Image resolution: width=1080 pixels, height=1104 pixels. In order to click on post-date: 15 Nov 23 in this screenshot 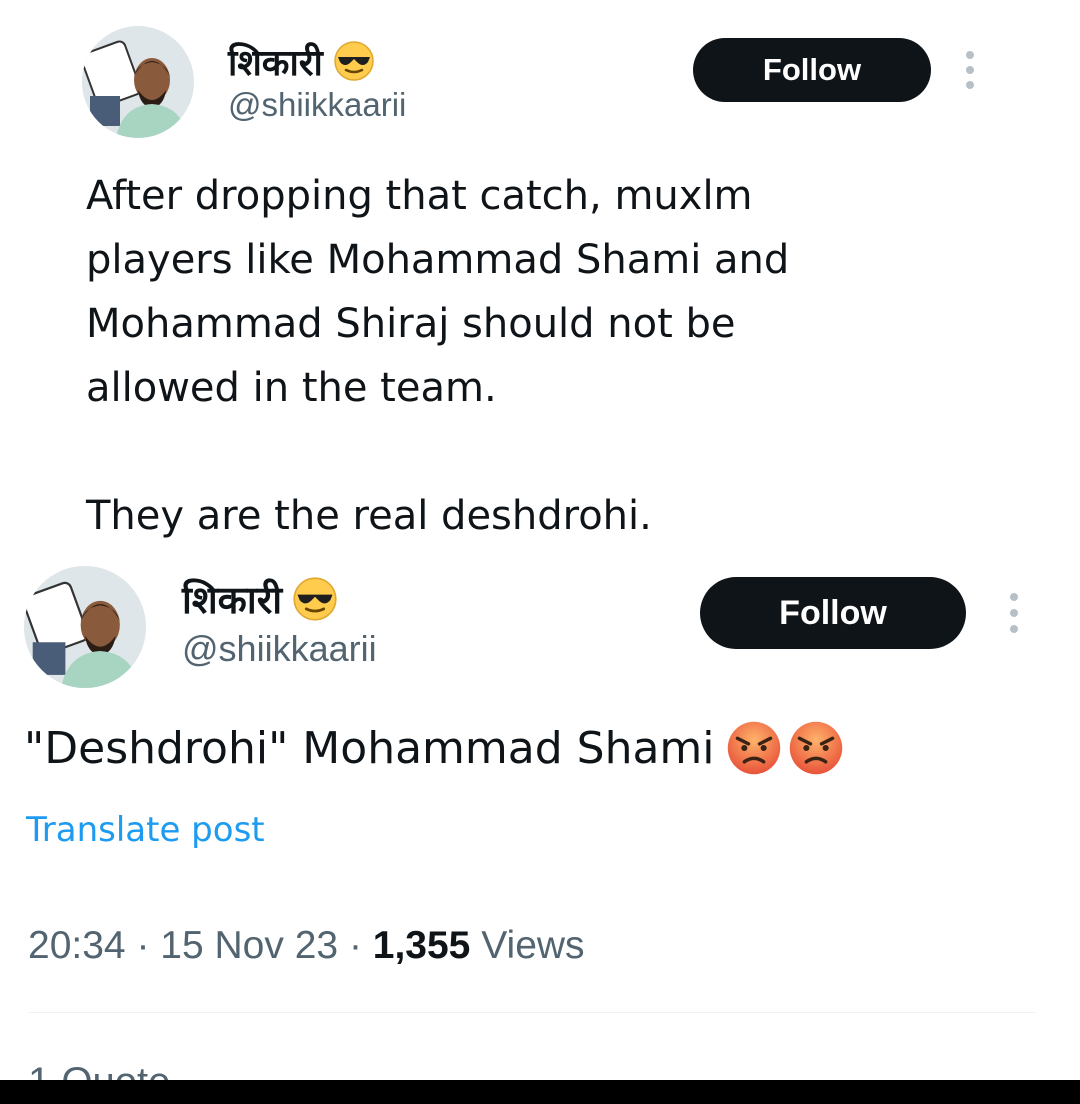, I will do `click(249, 945)`.